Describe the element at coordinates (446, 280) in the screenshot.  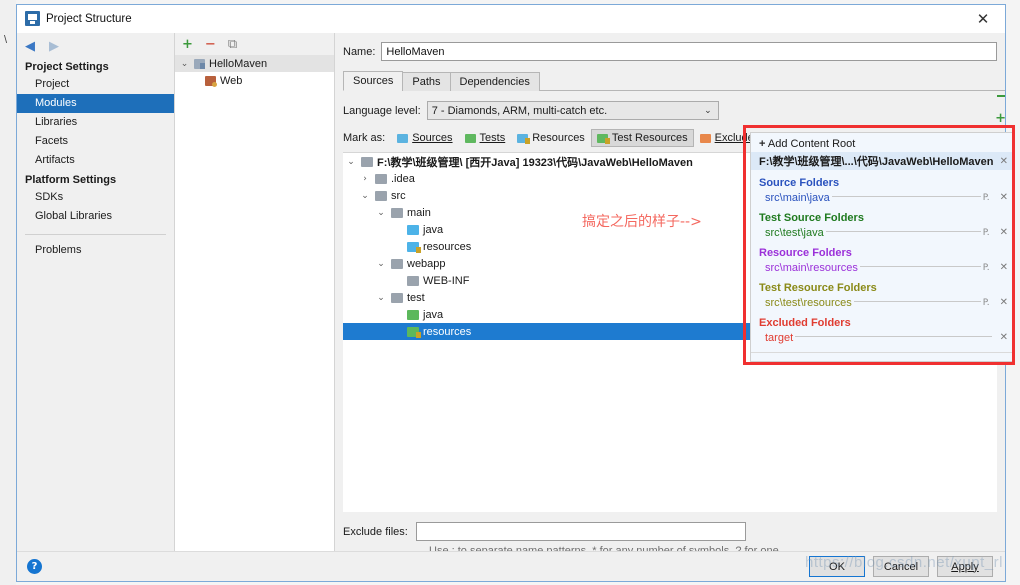
I see `tree-row-label: WEB-INF` at that location.